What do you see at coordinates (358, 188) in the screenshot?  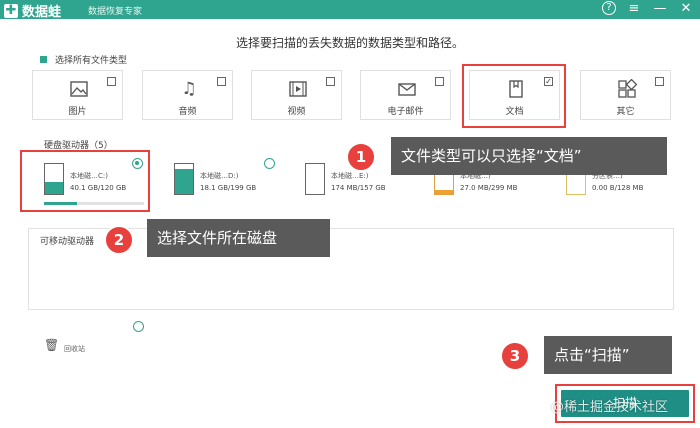 I see `drive-size: 174 MB/157 GB` at bounding box center [358, 188].